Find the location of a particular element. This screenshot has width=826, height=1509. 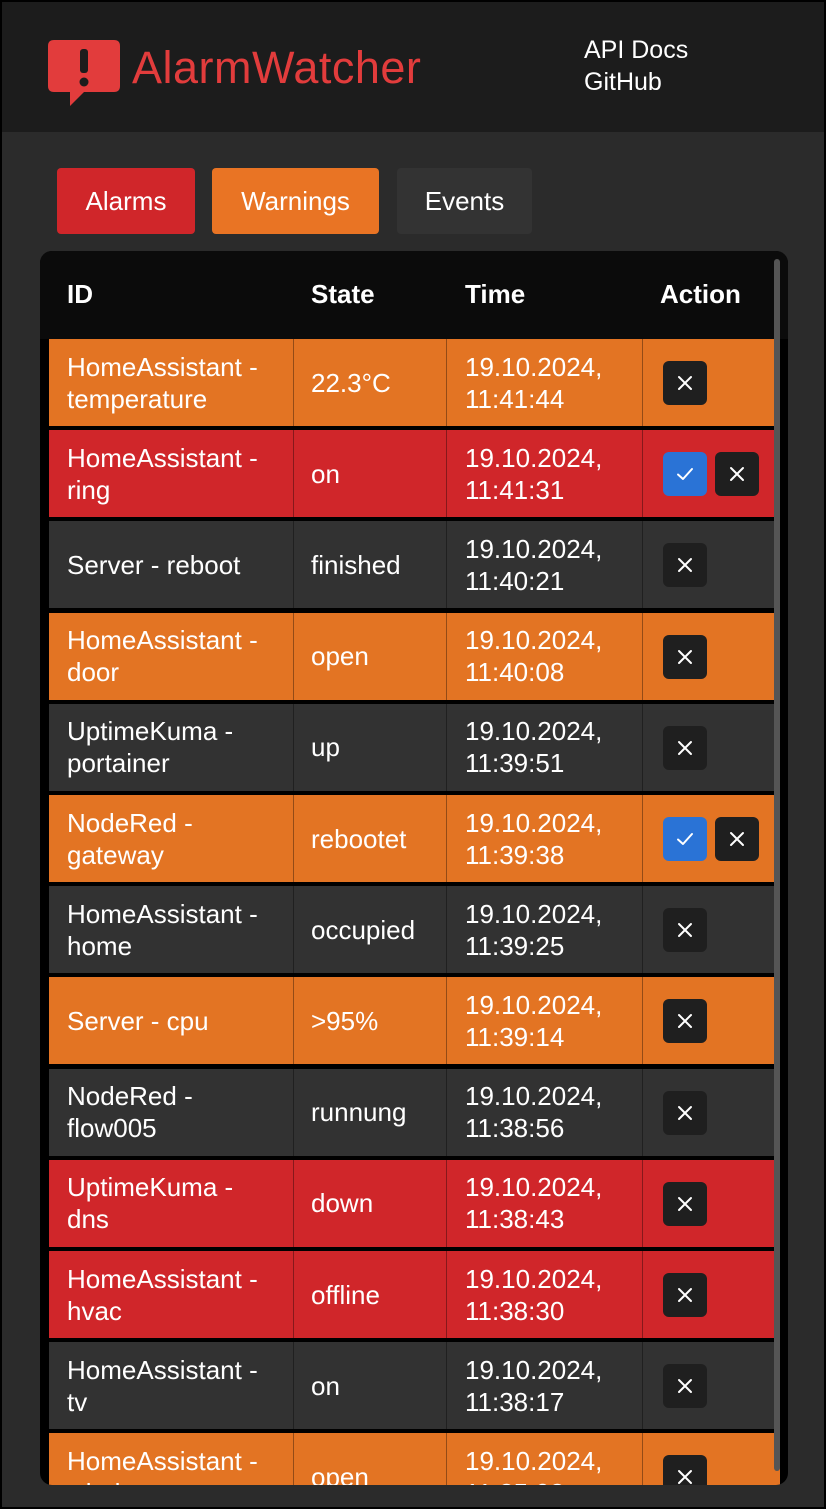

tab-events: Events is located at coordinates (464, 201).